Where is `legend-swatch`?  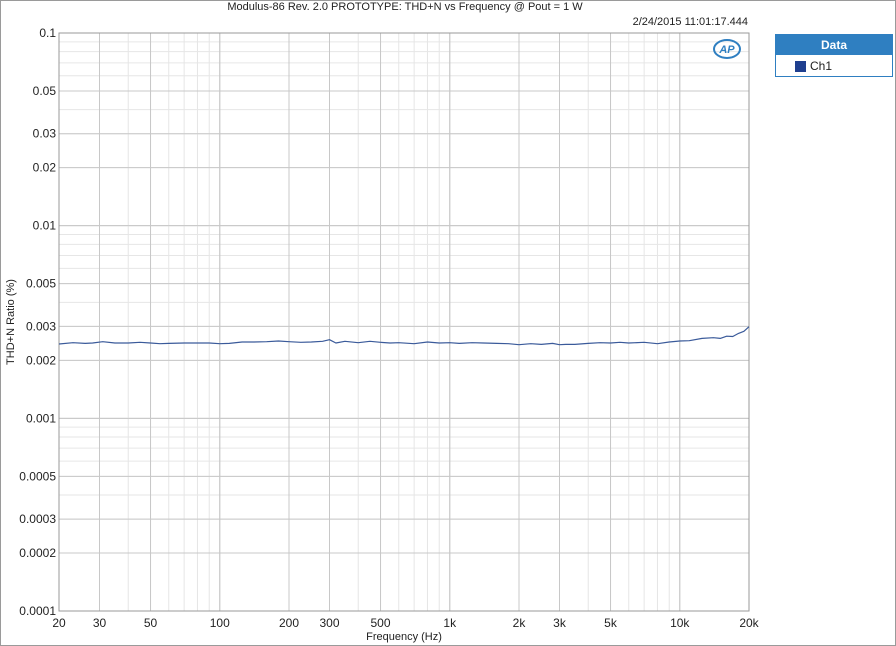 legend-swatch is located at coordinates (800, 66).